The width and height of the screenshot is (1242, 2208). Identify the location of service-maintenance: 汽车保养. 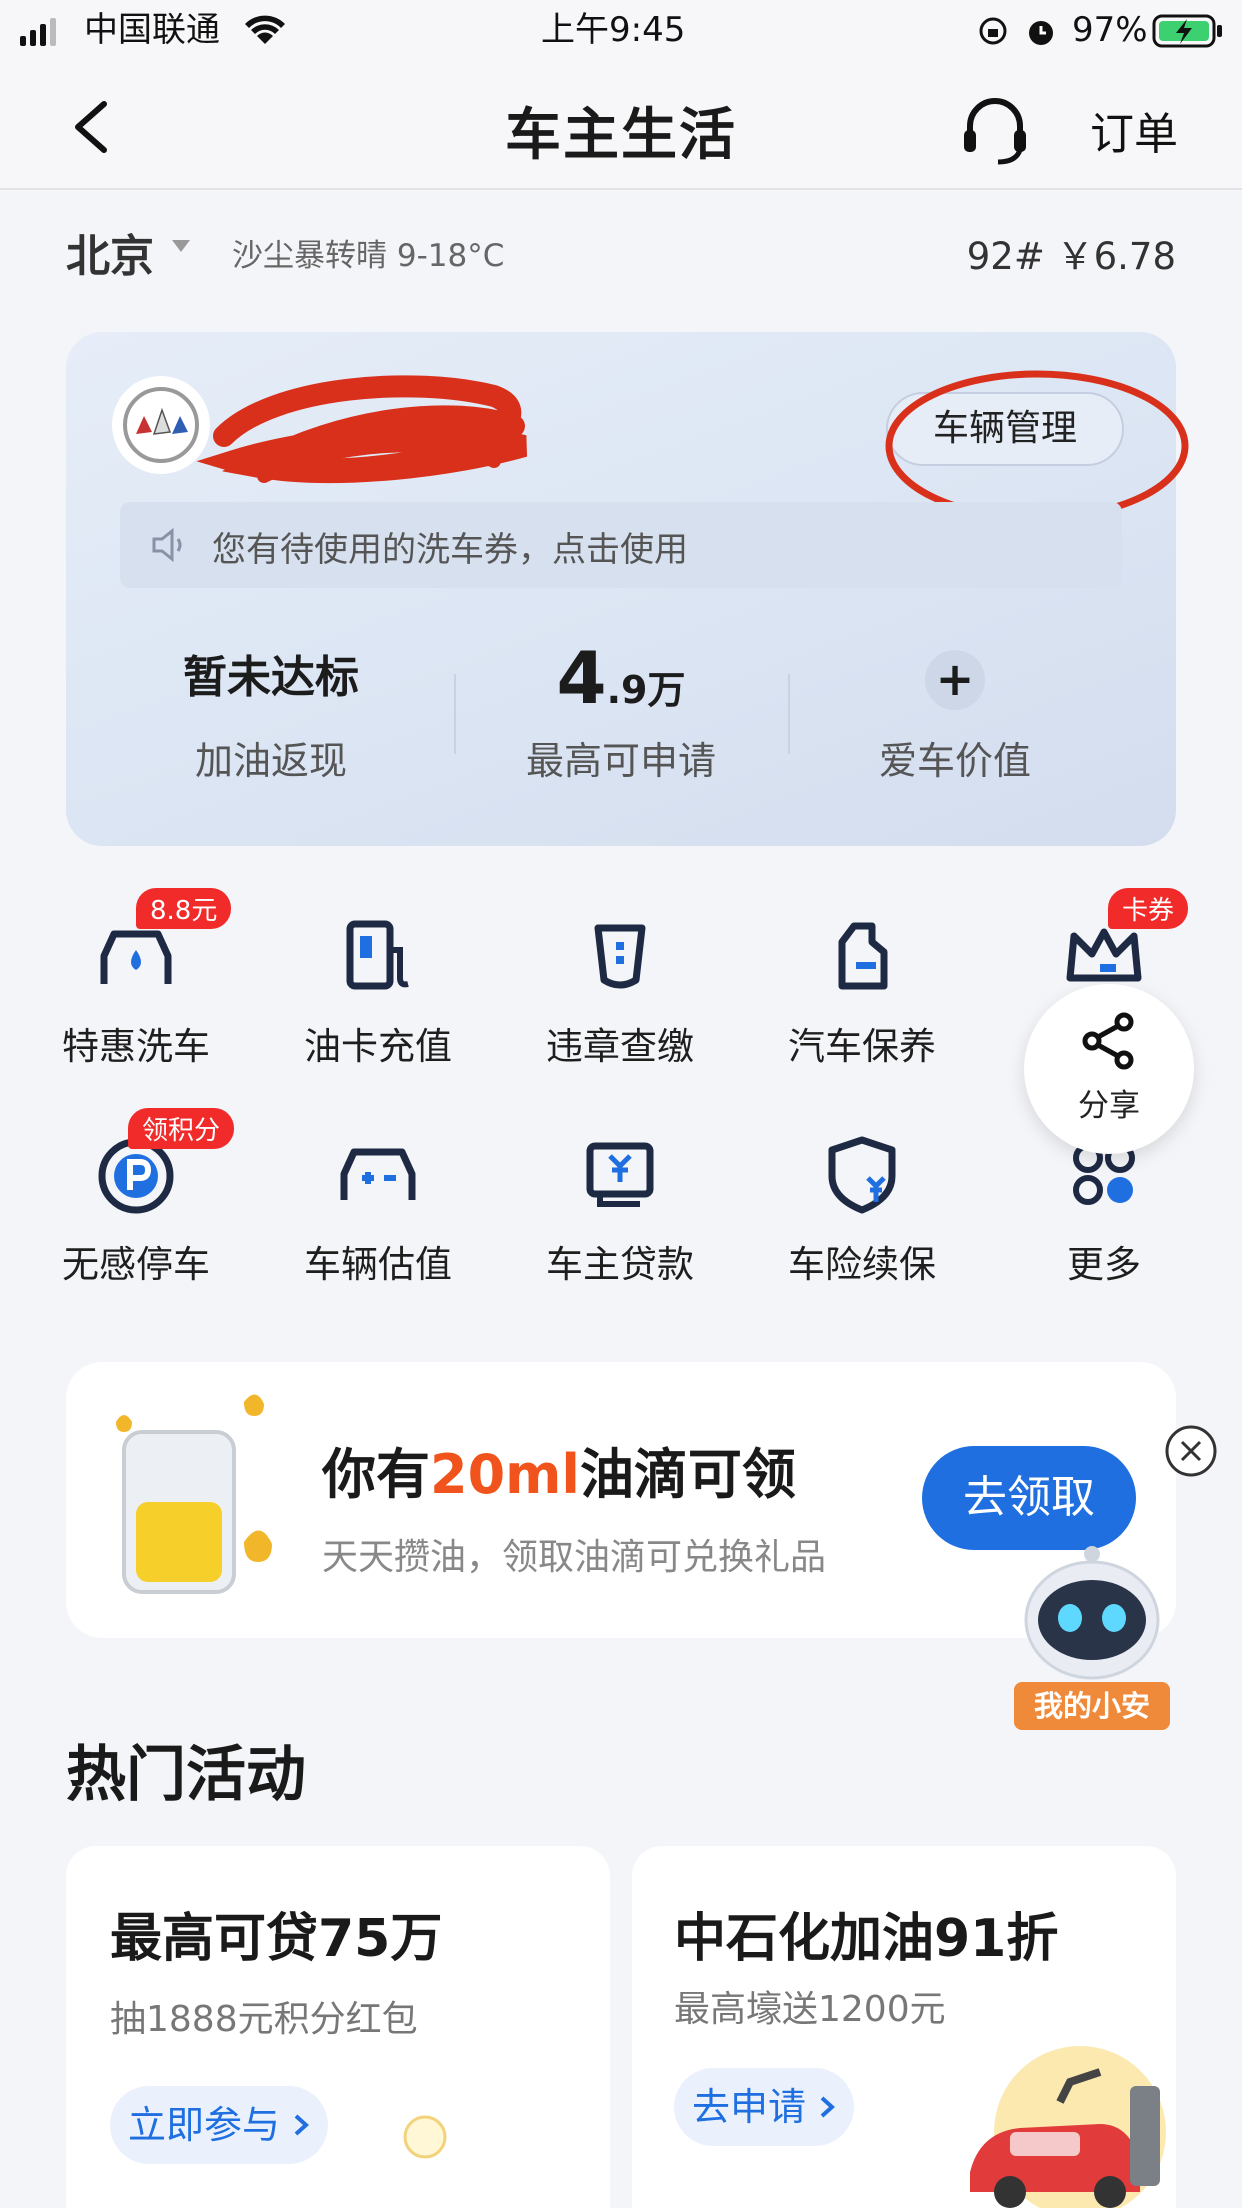
(862, 988).